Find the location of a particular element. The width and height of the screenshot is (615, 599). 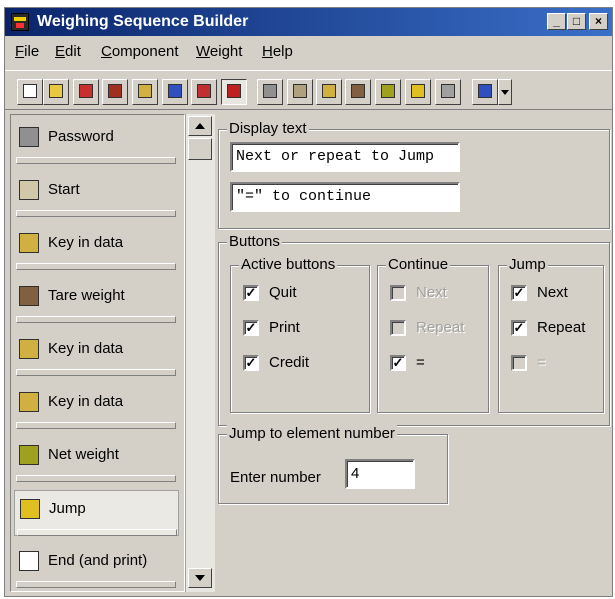

open-folder-icon is located at coordinates (56, 91).